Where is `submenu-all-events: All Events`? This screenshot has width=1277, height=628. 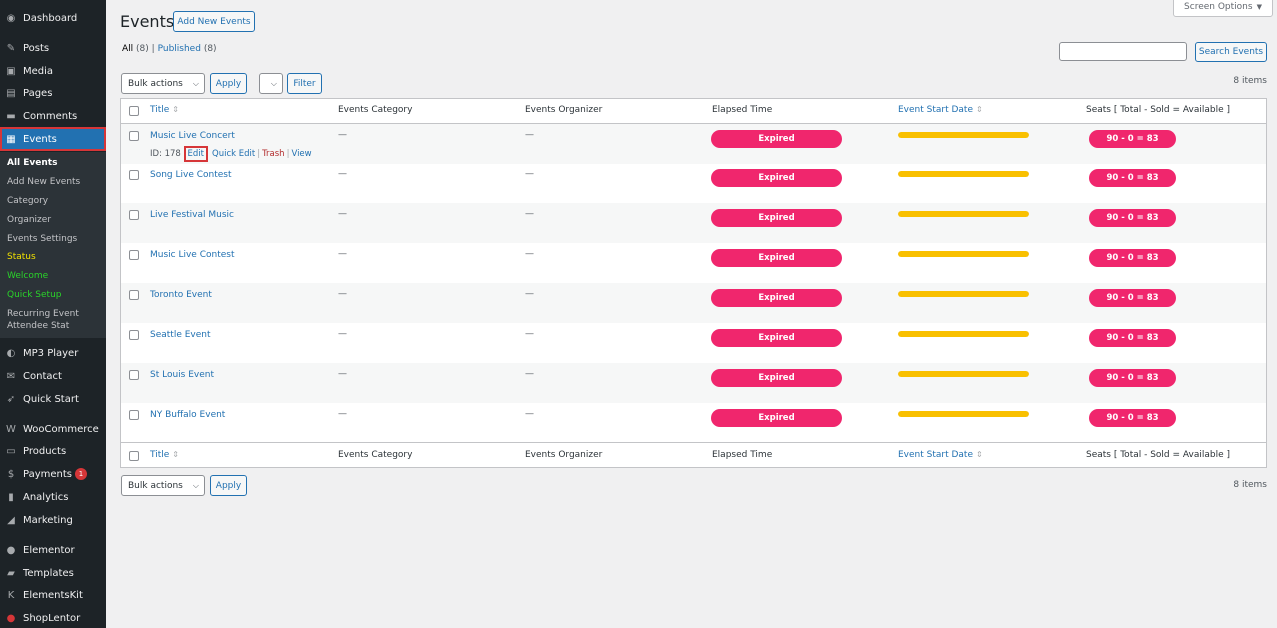
submenu-all-events: All Events is located at coordinates (32, 163).